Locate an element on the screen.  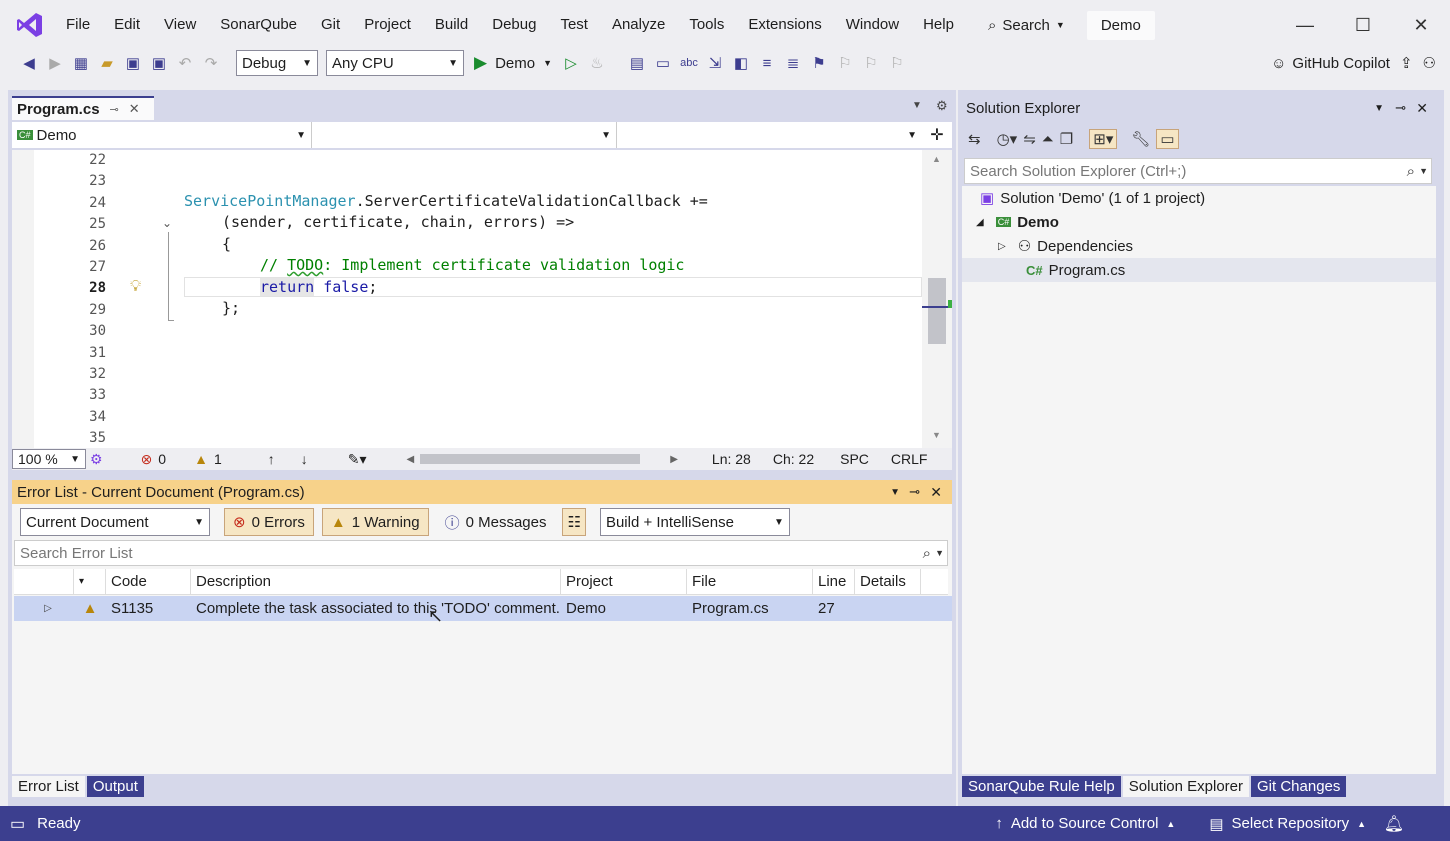
open-folder-icon: ▰ is located at coordinates (107, 63).